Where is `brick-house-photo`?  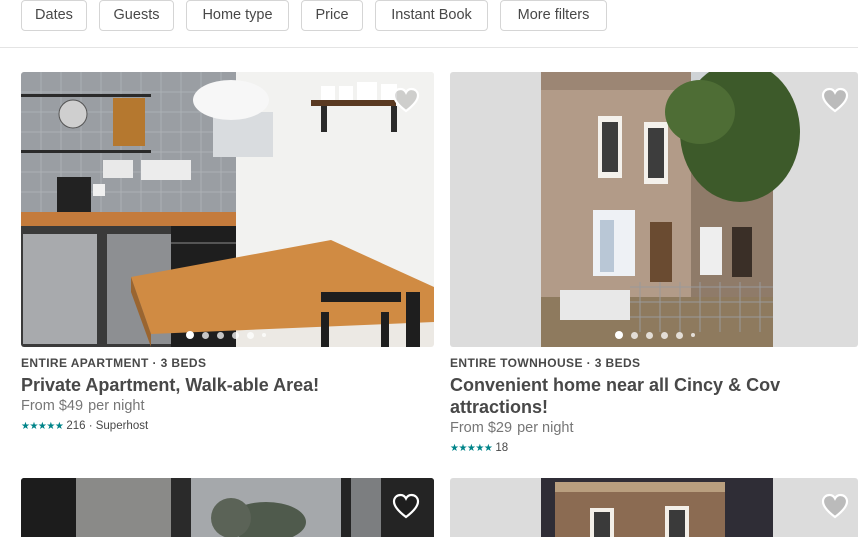
brick-house-photo is located at coordinates (654, 507).